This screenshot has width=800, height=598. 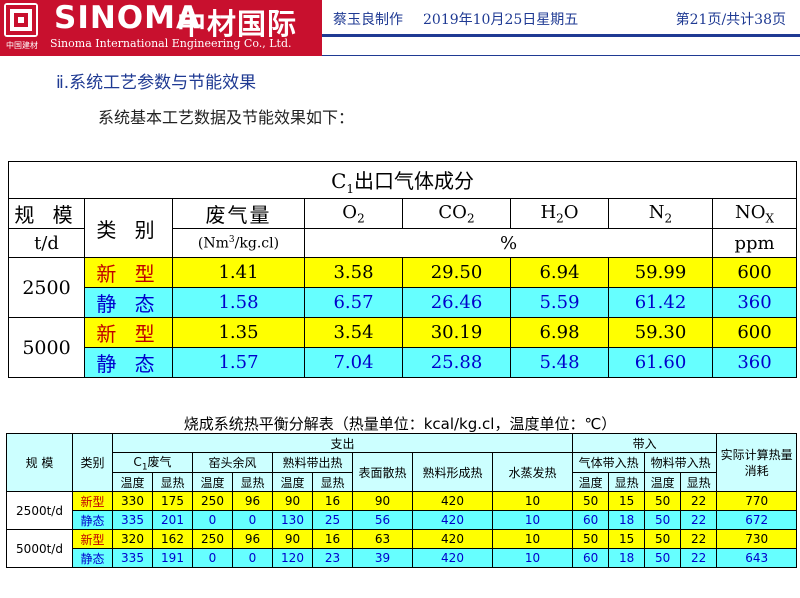 I want to click on unit-ppm: ppm, so click(x=754, y=243).